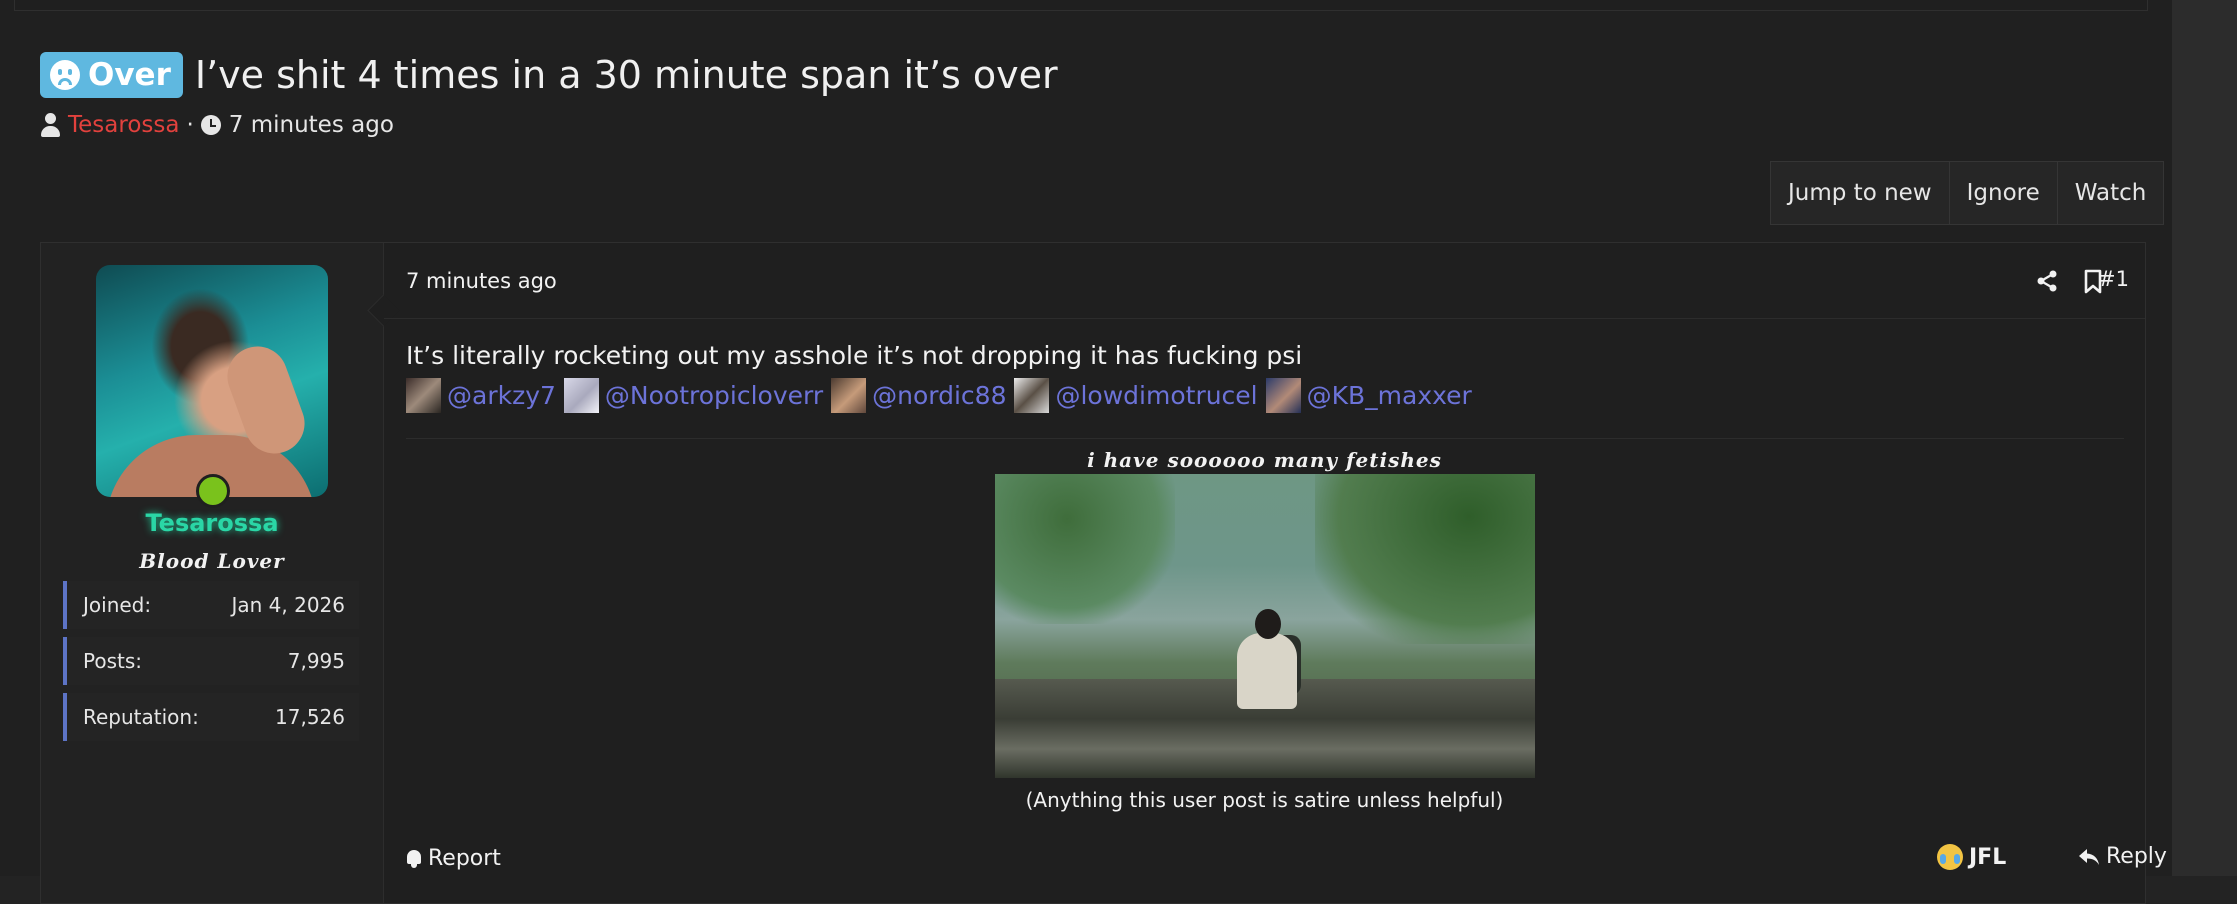  Describe the element at coordinates (311, 125) in the screenshot. I see `thread-time: 7 minutes ago` at that location.